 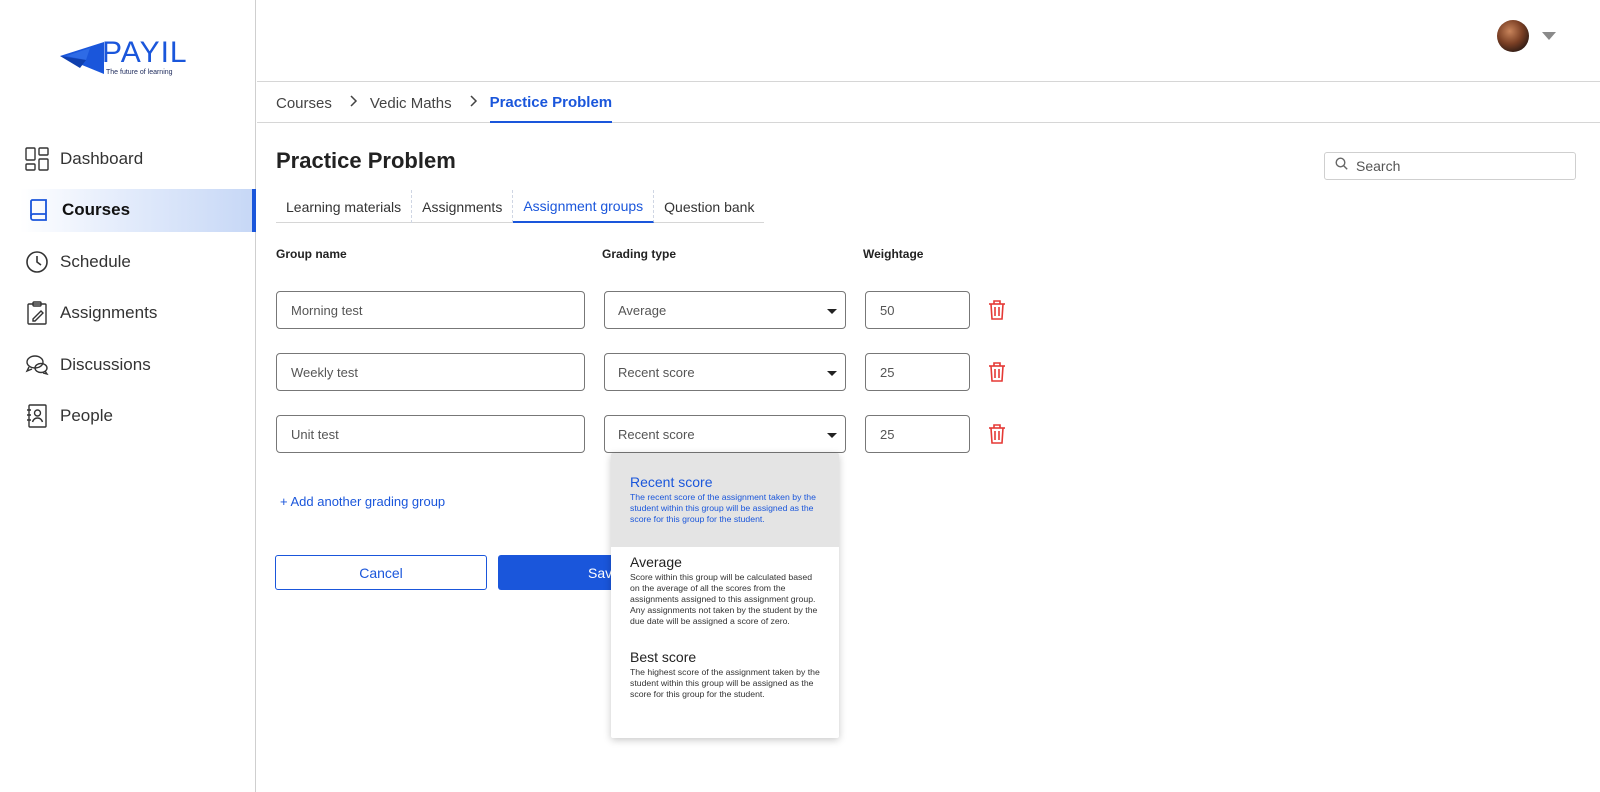 I want to click on clock-icon, so click(x=37, y=262).